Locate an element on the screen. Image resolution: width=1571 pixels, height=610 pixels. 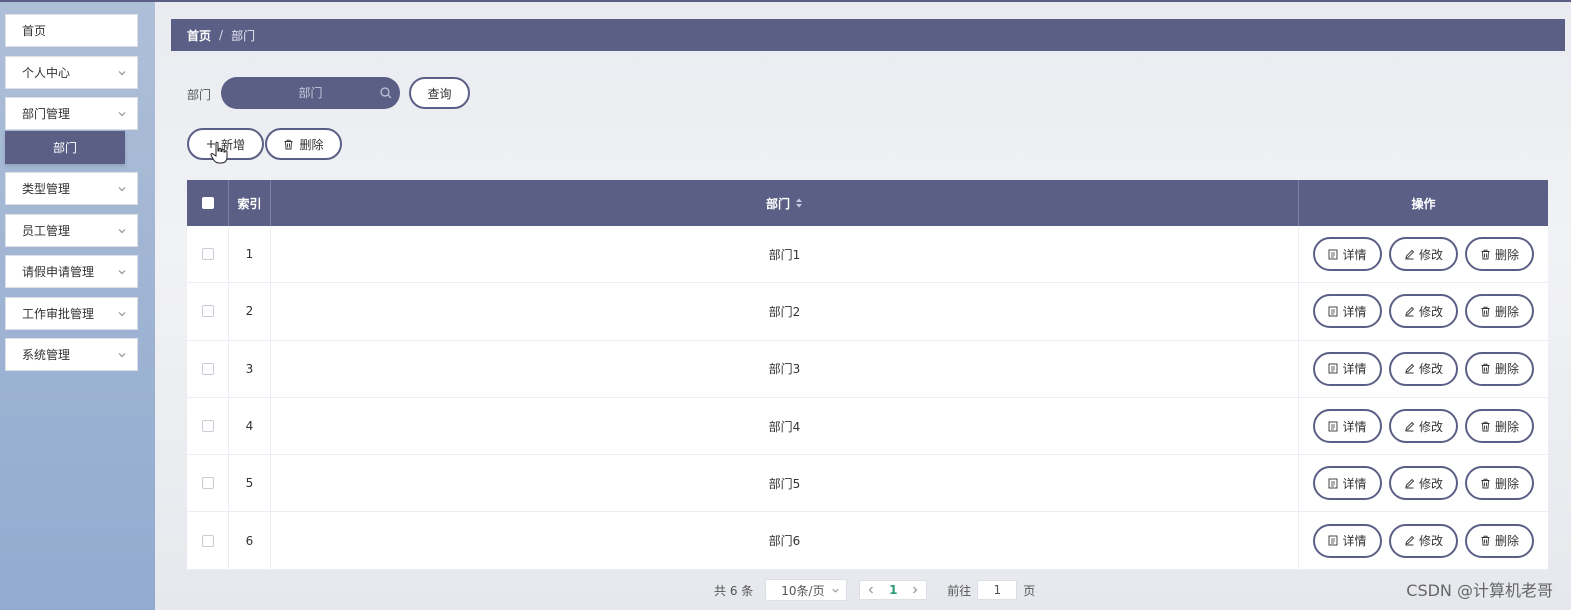
table-row: 4 部门4 详情 修改 删除 is located at coordinates (867, 426).